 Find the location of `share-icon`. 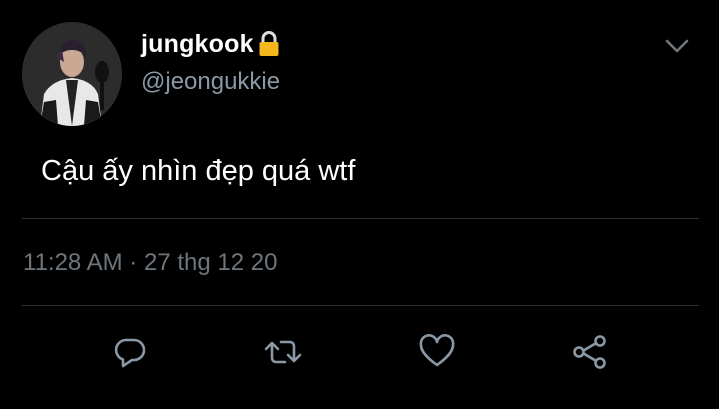

share-icon is located at coordinates (590, 354).